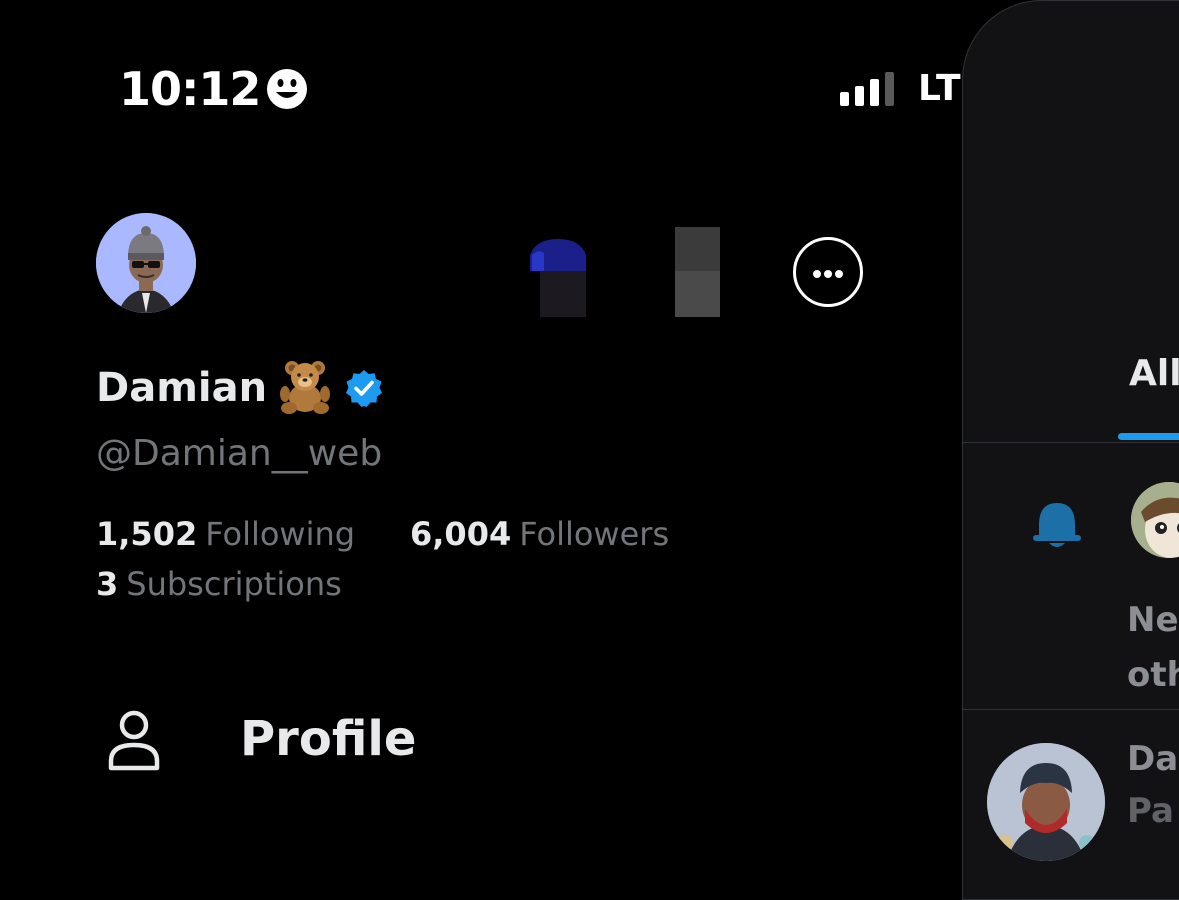 This screenshot has height=900, width=1179. I want to click on display-name-row: Damian, so click(239, 388).